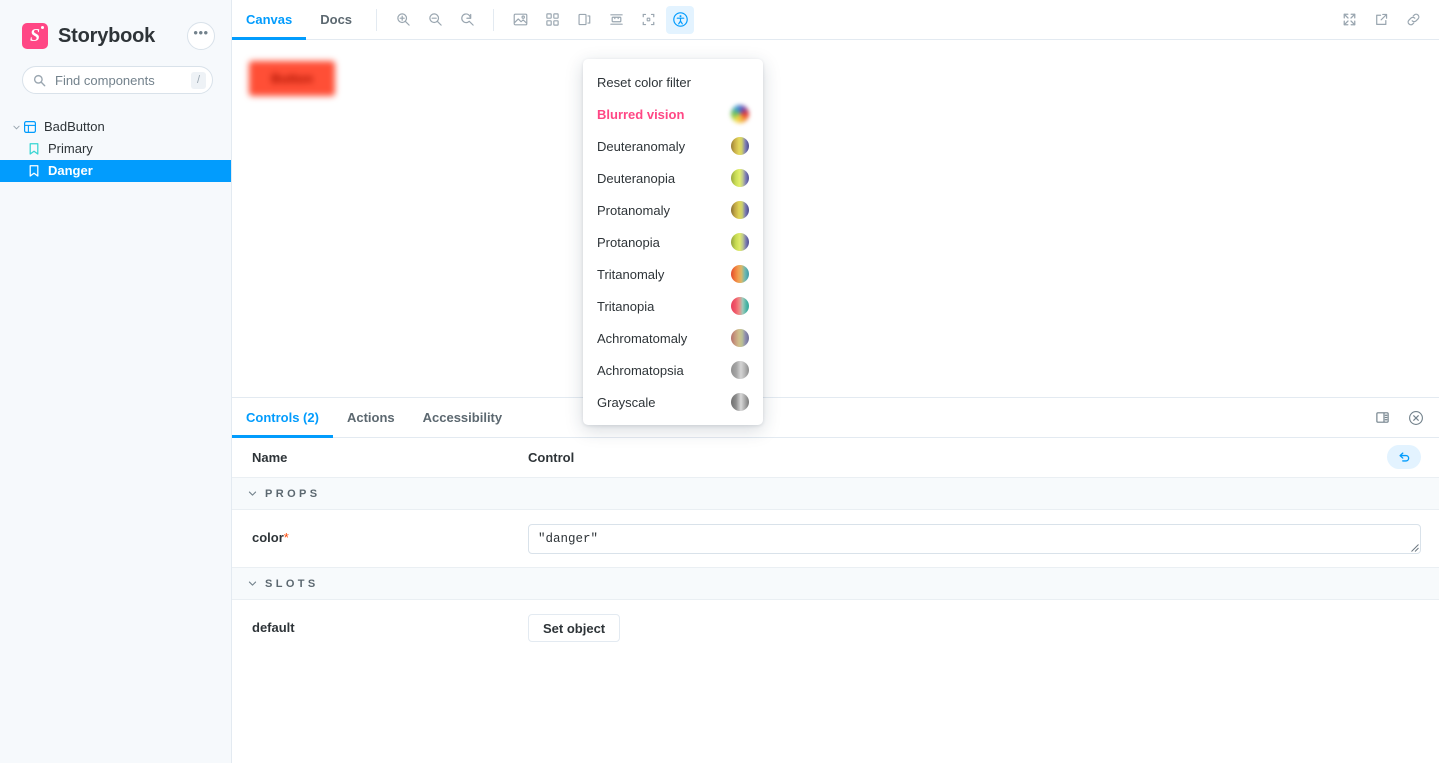  What do you see at coordinates (574, 628) in the screenshot?
I see `set-object-button: Set object` at bounding box center [574, 628].